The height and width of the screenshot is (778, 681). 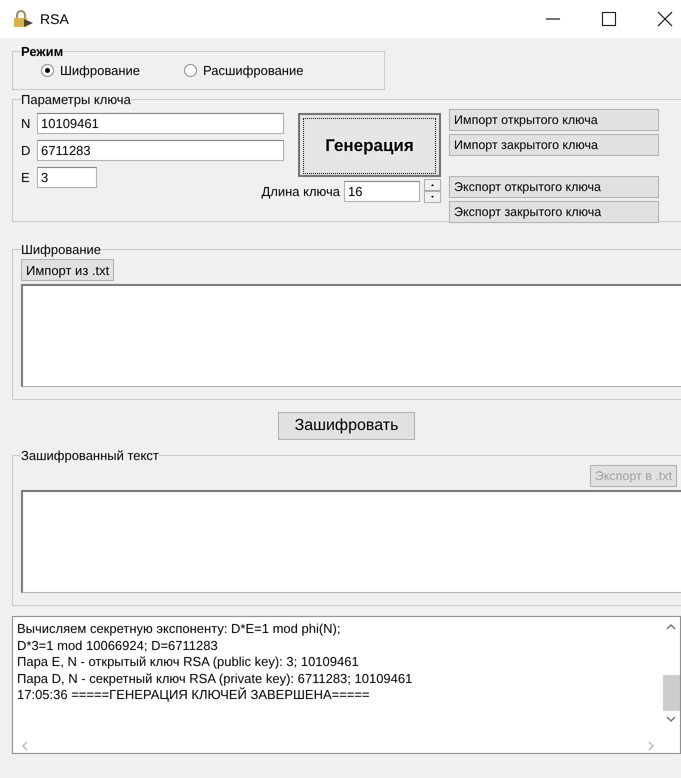 I want to click on input-field: 3, so click(x=67, y=177).